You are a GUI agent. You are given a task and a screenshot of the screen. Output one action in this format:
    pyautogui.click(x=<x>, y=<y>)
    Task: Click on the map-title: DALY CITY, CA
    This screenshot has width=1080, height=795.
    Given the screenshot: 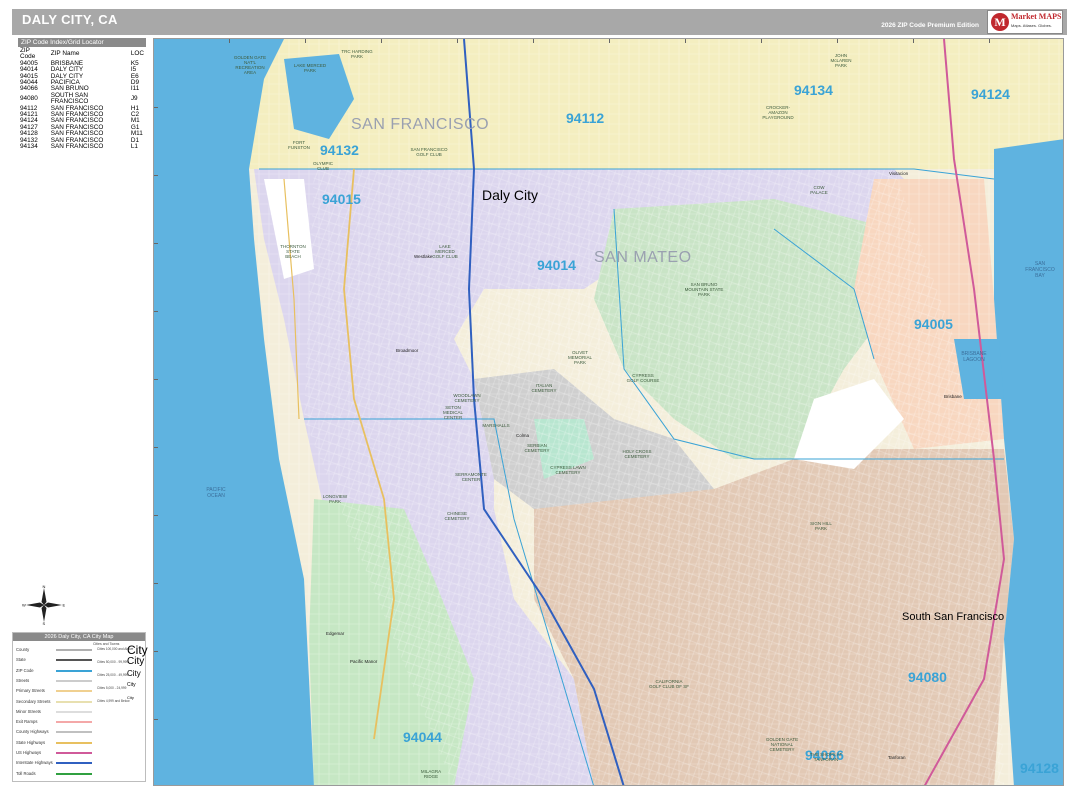 What is the action you would take?
    pyautogui.click(x=70, y=19)
    